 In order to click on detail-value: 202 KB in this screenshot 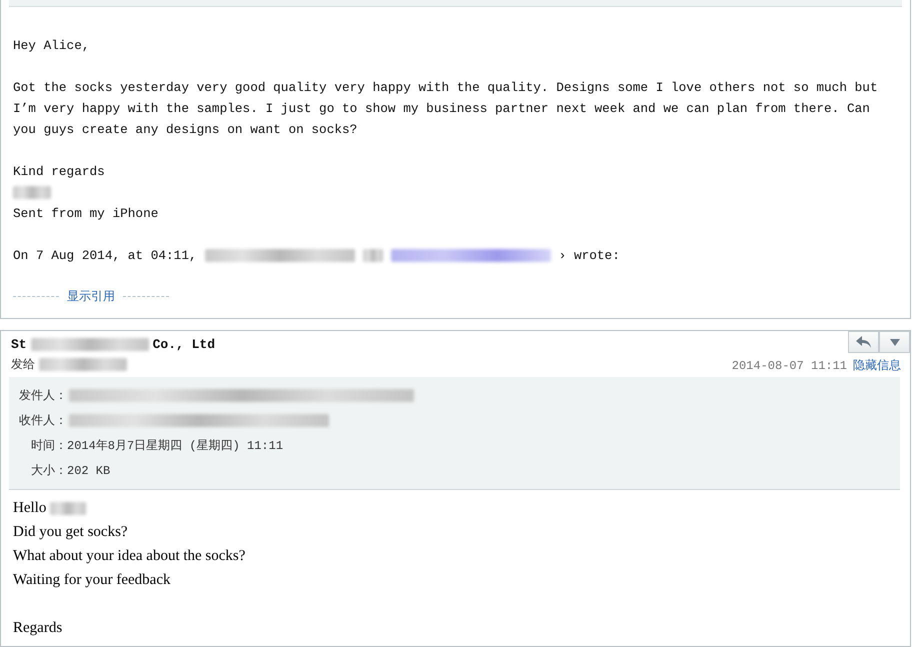, I will do `click(88, 471)`.